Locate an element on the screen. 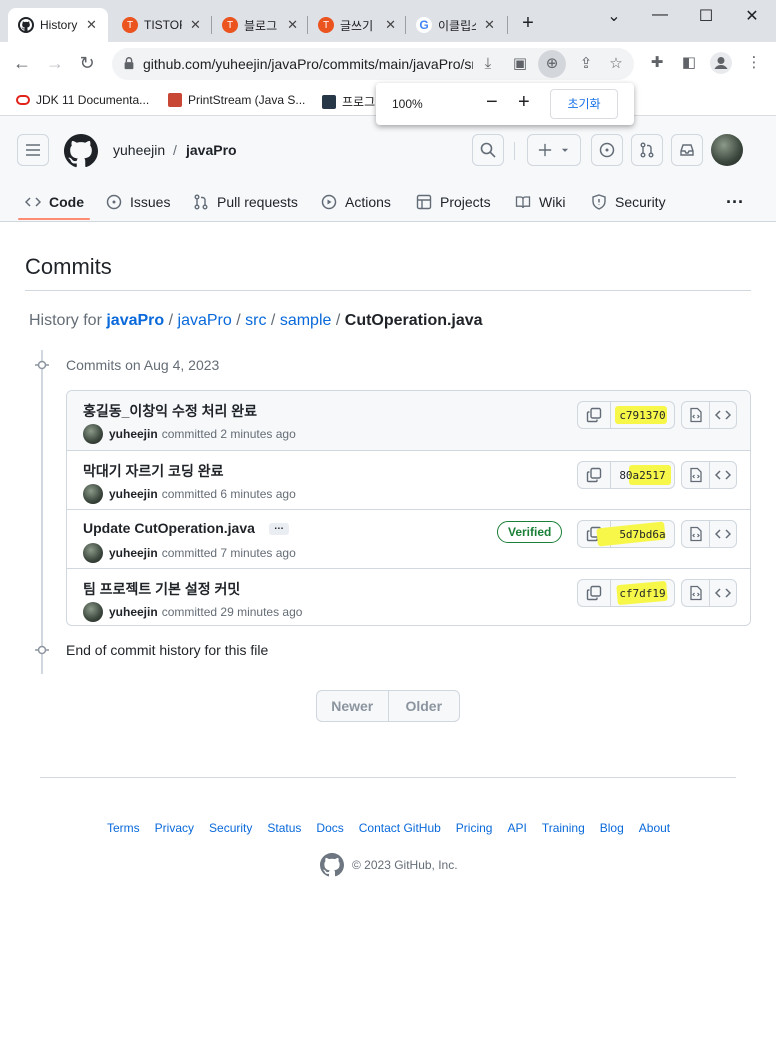  extensions-icon: ✚ is located at coordinates (657, 62).